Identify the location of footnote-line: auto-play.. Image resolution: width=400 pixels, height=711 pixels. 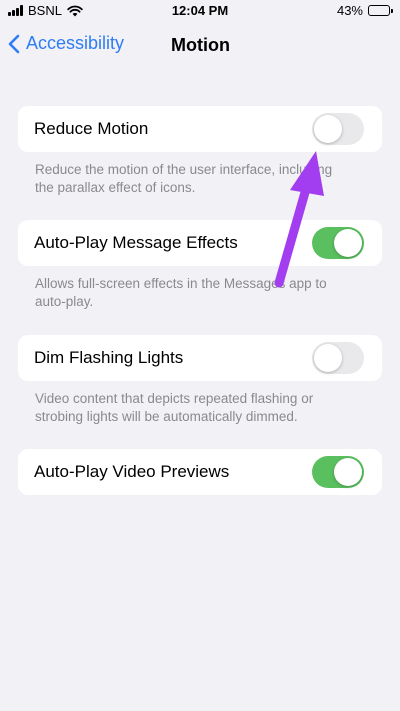
(64, 301).